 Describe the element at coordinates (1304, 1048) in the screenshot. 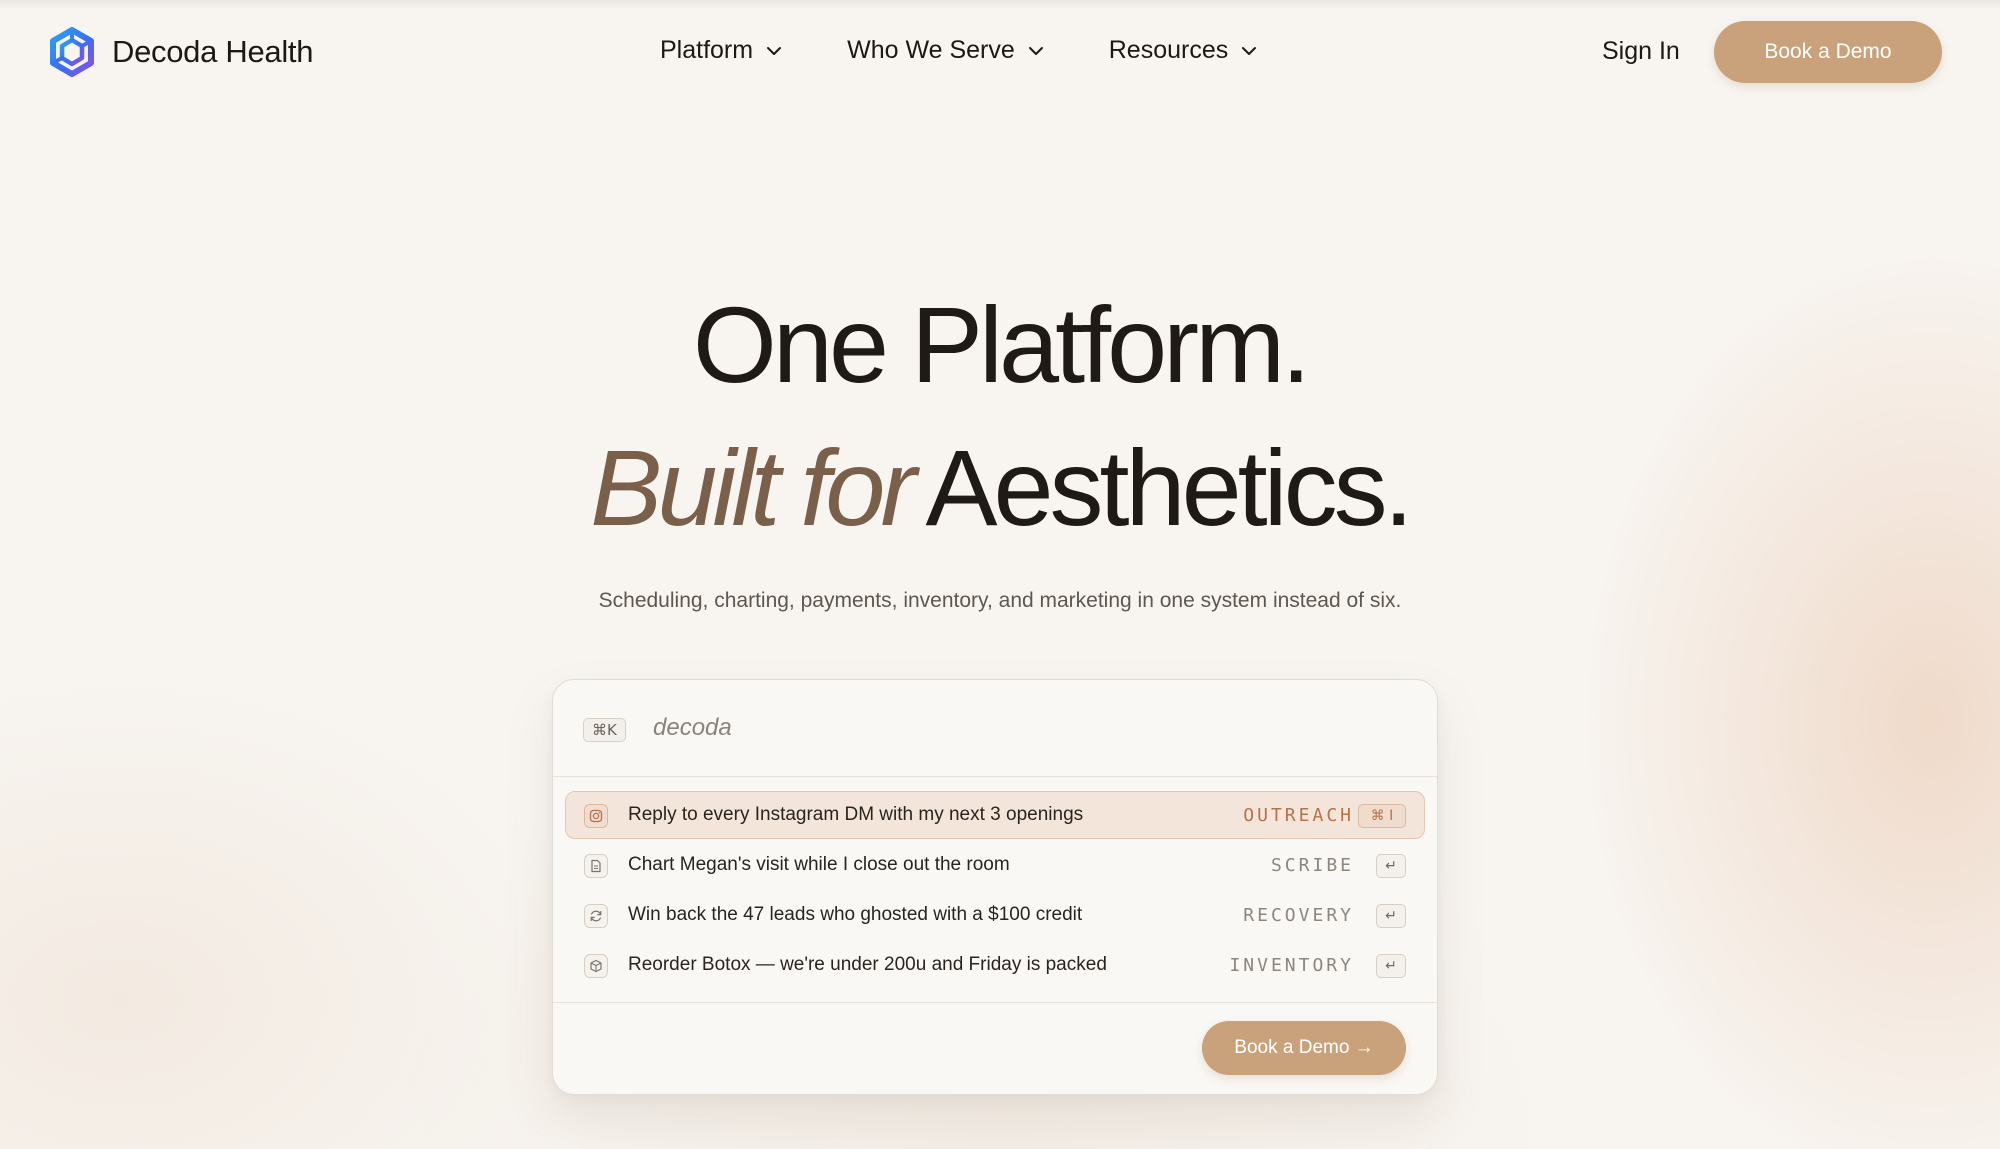

I see `palette-book-demo-button: Book a Demo →` at that location.